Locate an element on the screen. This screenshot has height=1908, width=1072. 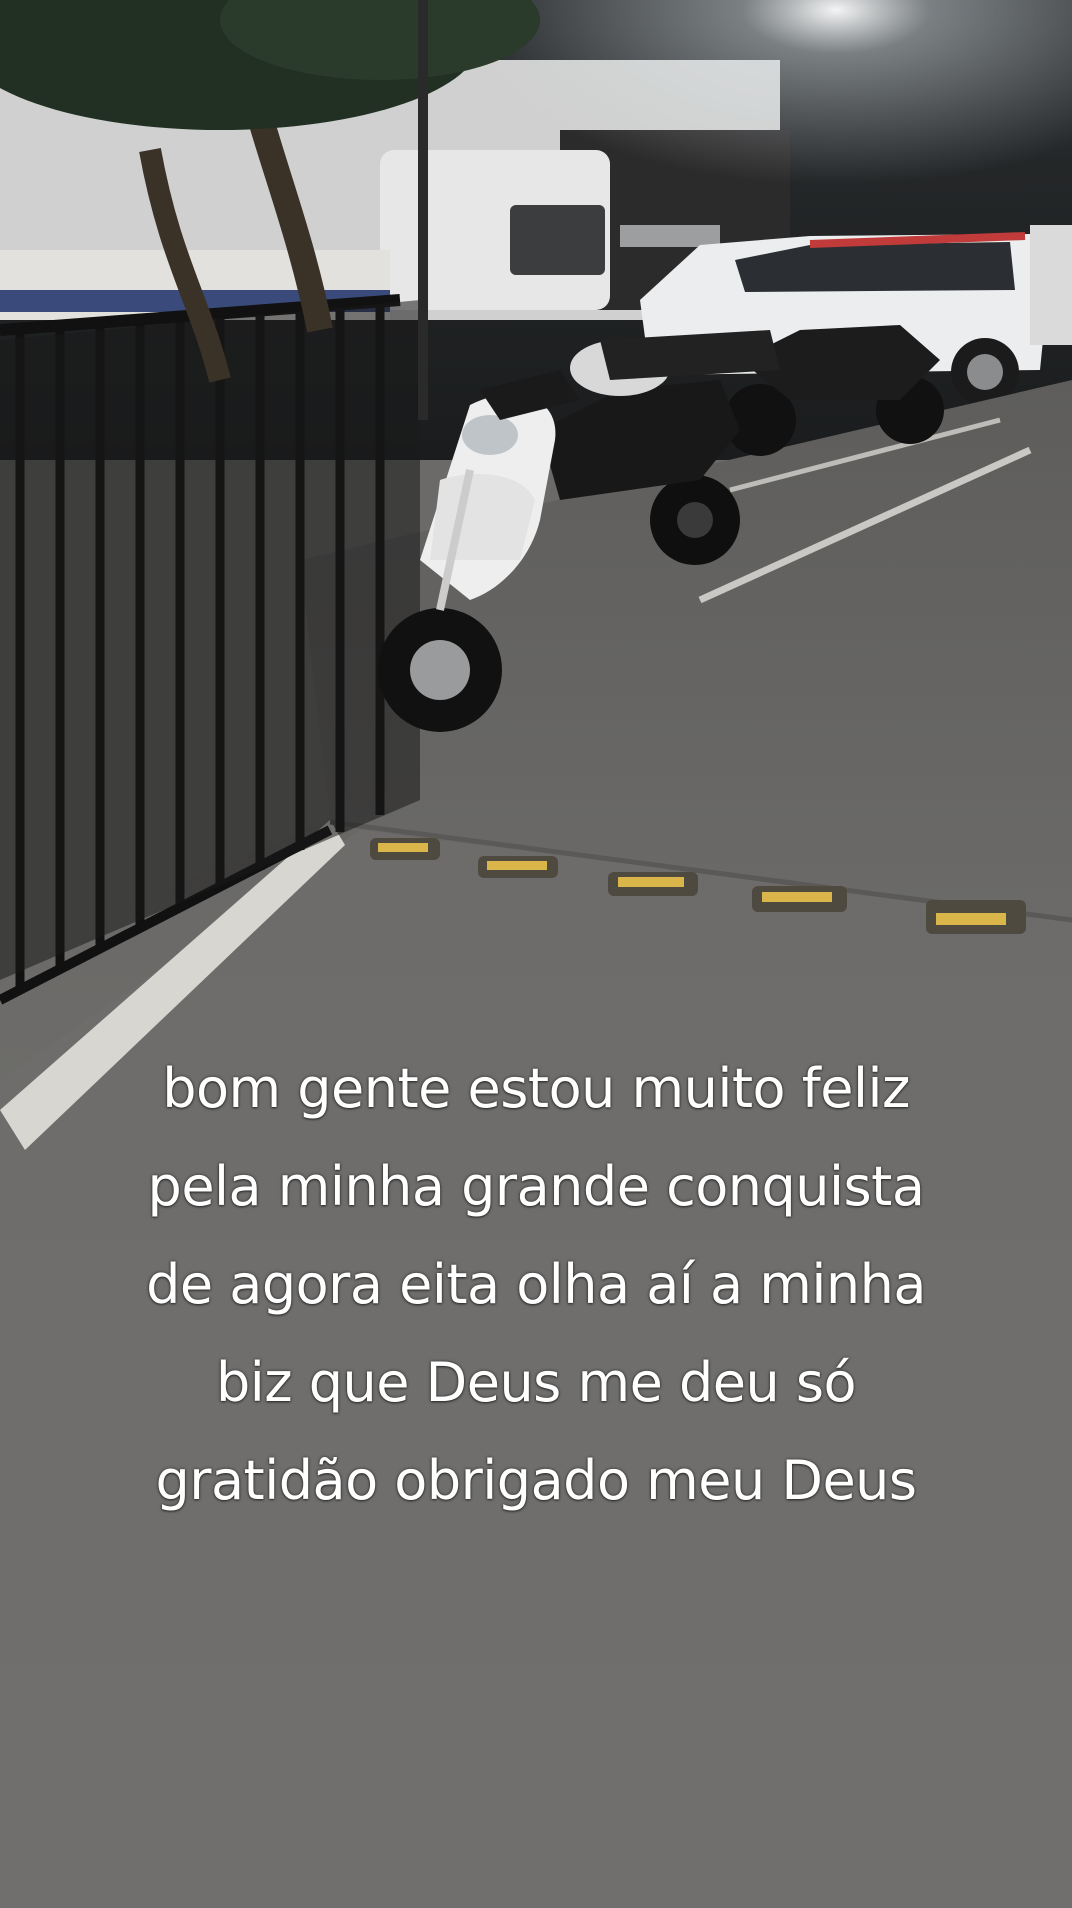
caption-line-3: de agora eita olha aí a minha is located at coordinates (536, 1284).